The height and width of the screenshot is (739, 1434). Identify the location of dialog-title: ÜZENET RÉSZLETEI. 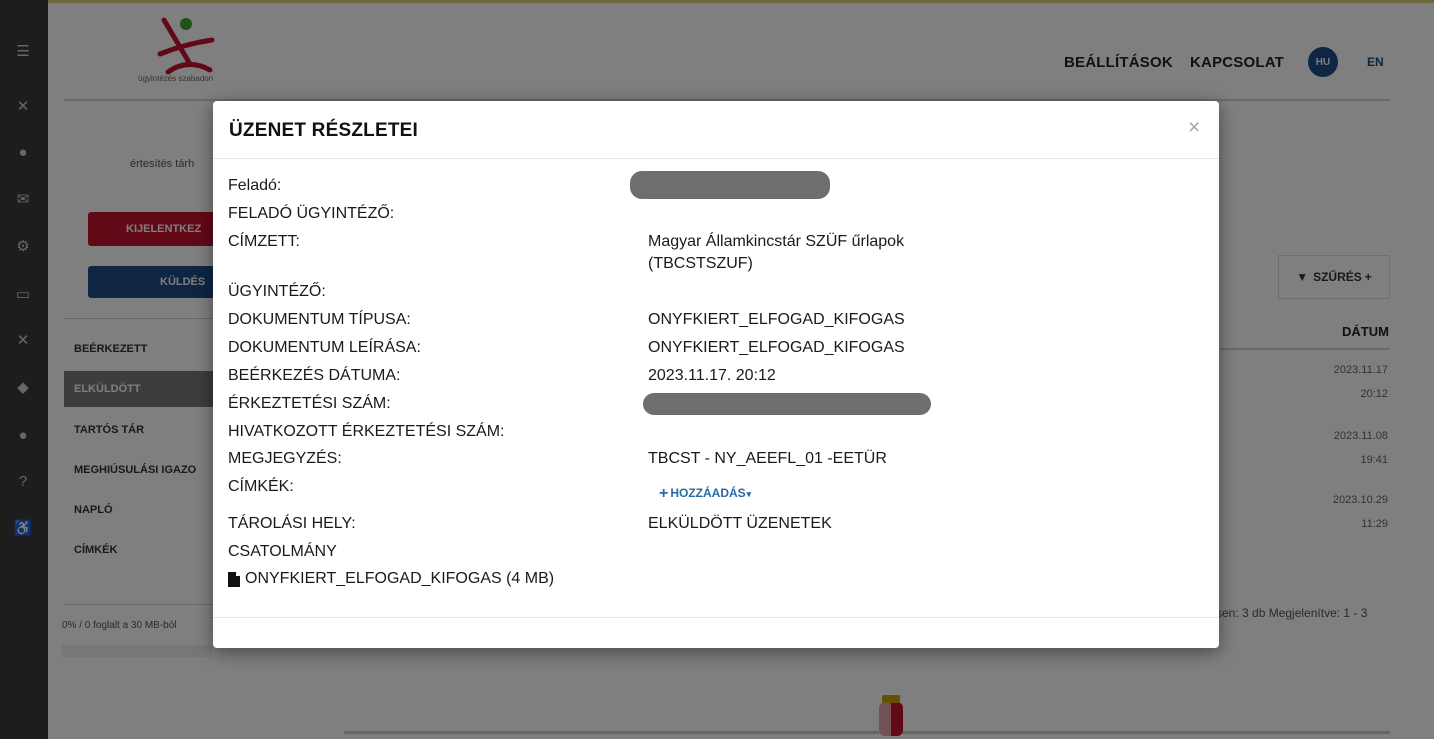
(323, 130).